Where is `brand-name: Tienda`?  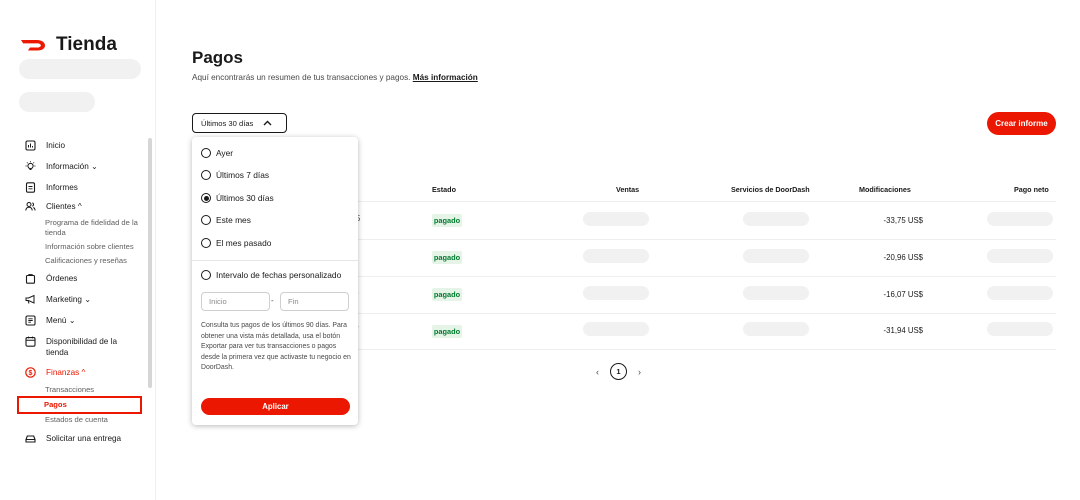
brand-name: Tienda is located at coordinates (86, 44).